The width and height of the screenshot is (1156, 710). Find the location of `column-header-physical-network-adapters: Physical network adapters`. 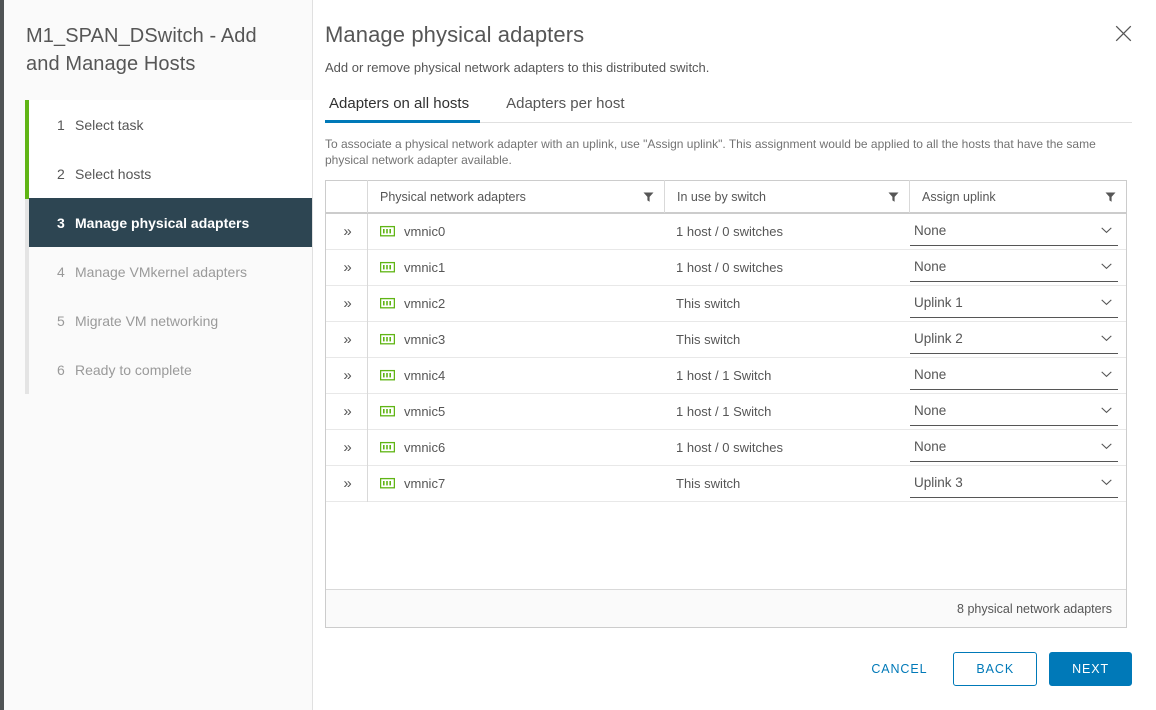

column-header-physical-network-adapters: Physical network adapters is located at coordinates (515, 196).